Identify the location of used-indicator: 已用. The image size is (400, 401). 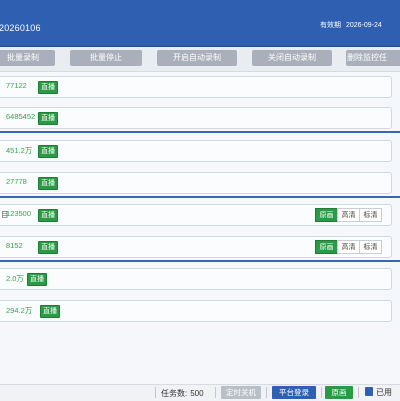
(378, 392).